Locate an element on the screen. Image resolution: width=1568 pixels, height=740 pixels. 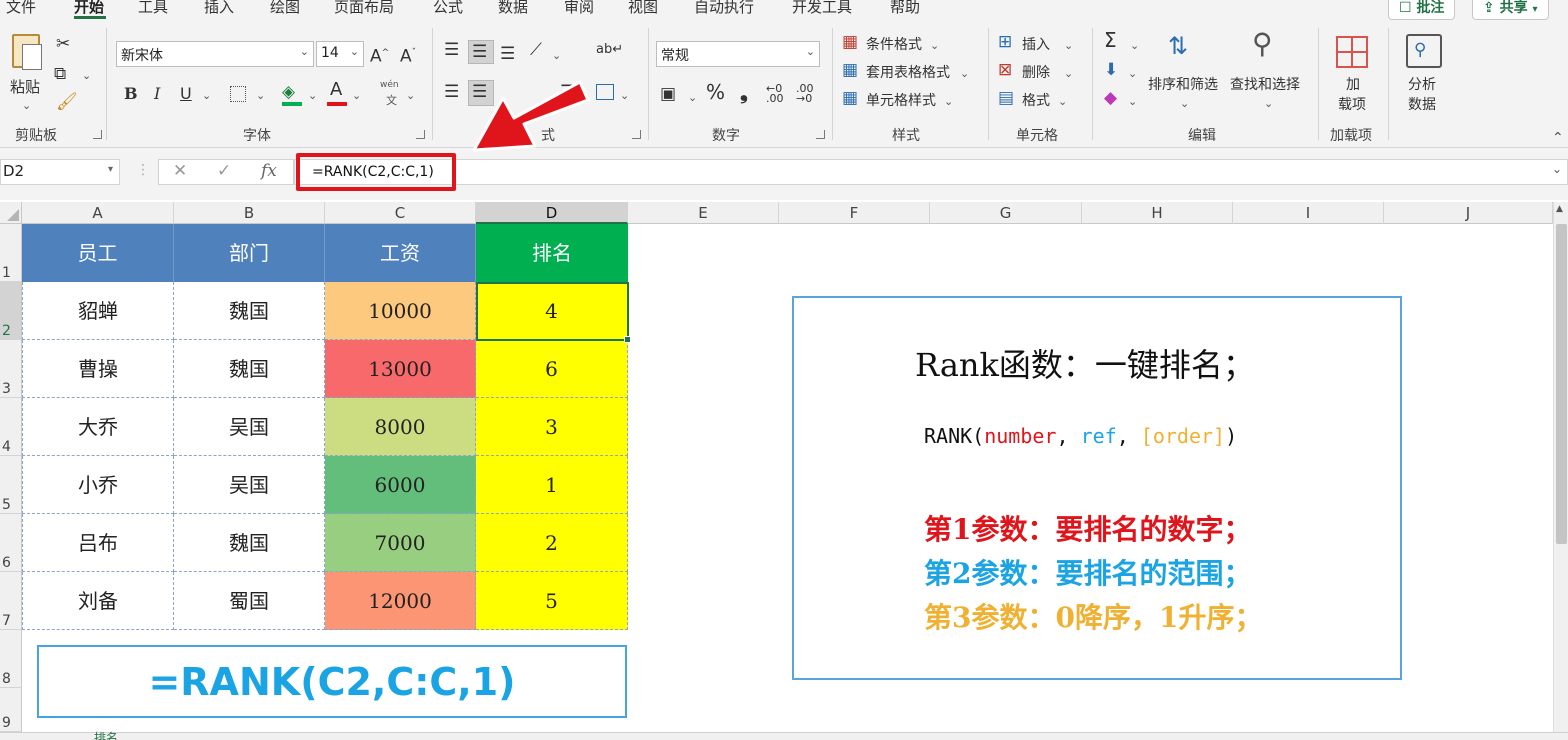
cell-rank: 5 is located at coordinates (552, 601).